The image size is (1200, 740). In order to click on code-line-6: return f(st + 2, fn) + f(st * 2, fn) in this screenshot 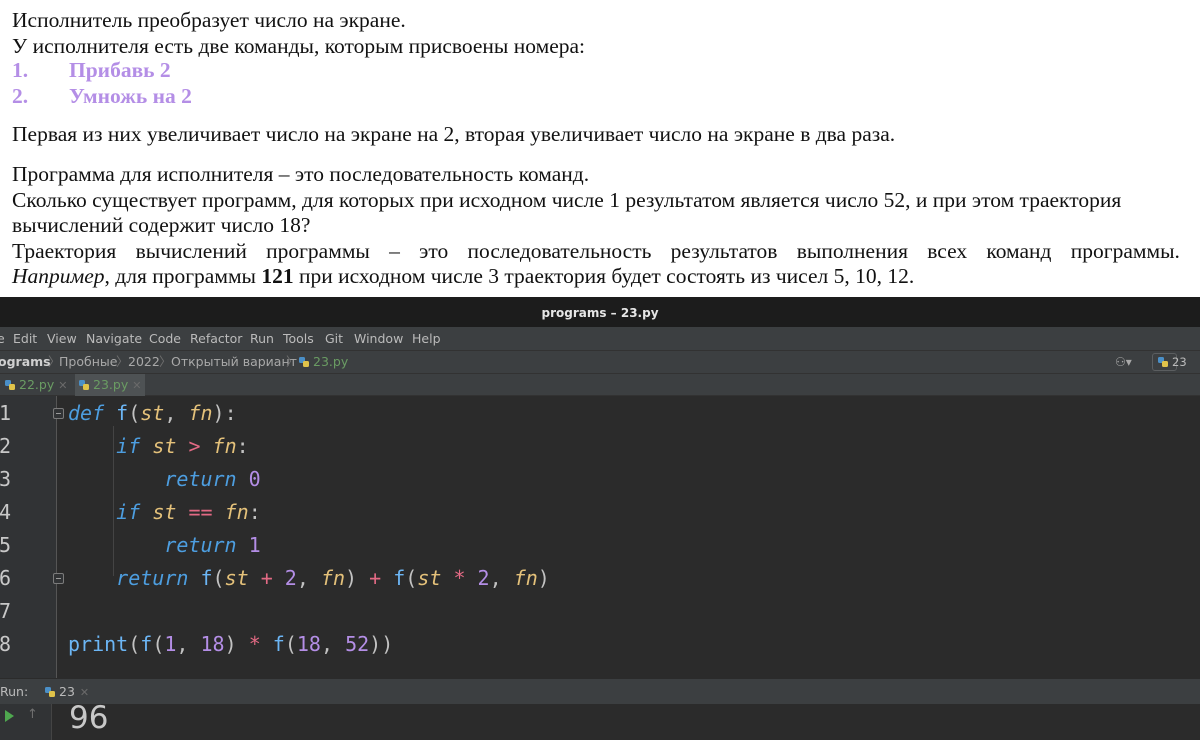, I will do `click(333, 578)`.